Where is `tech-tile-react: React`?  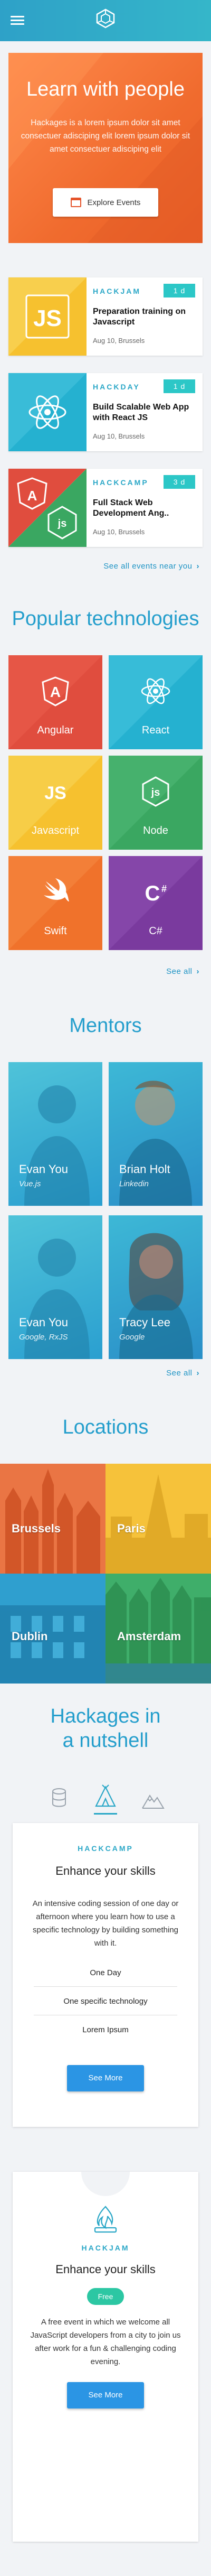 tech-tile-react: React is located at coordinates (156, 702).